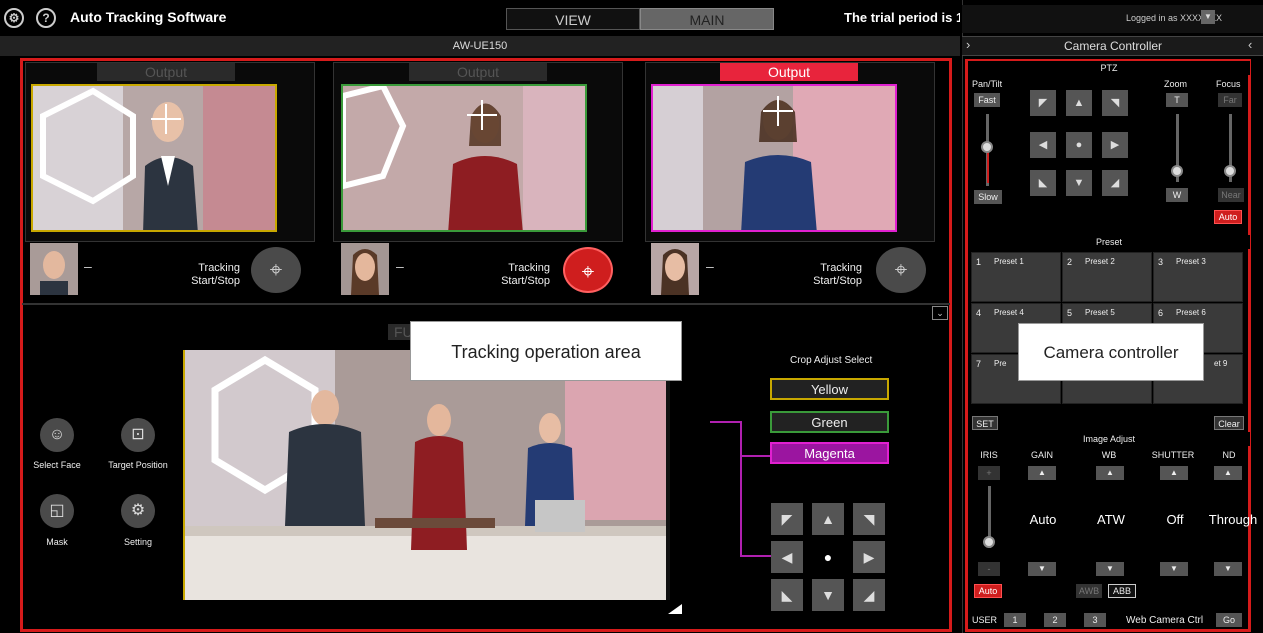 This screenshot has width=1263, height=633. I want to click on focus-slider-knob, so click(1230, 171).